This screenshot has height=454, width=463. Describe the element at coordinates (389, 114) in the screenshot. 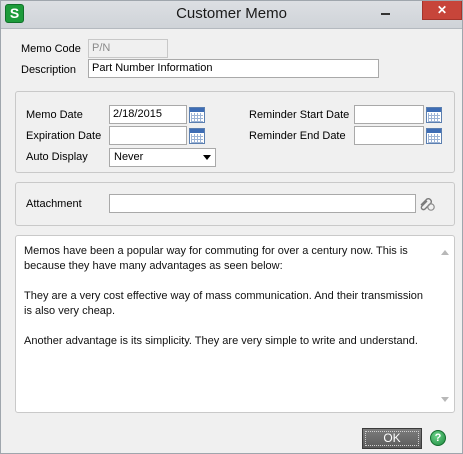

I see `reminder-start-date-field` at that location.